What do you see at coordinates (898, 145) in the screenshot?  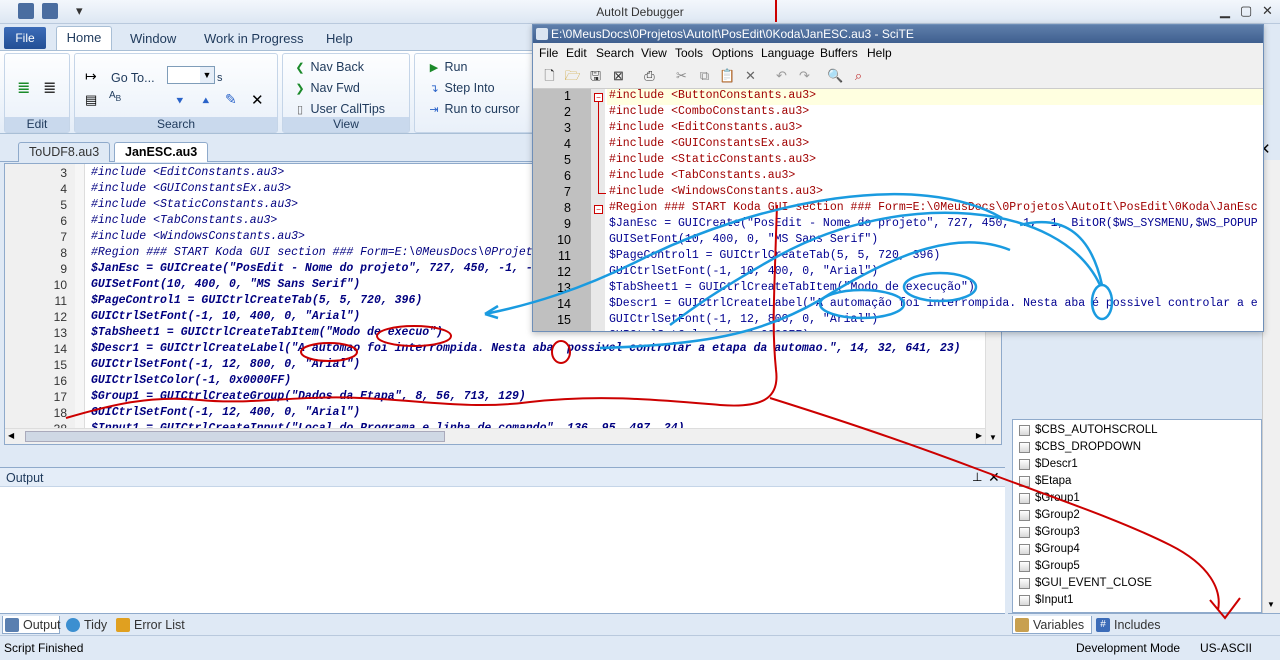 I see `scite-line: 4 #include <GUIConstantsEx.au3>` at bounding box center [898, 145].